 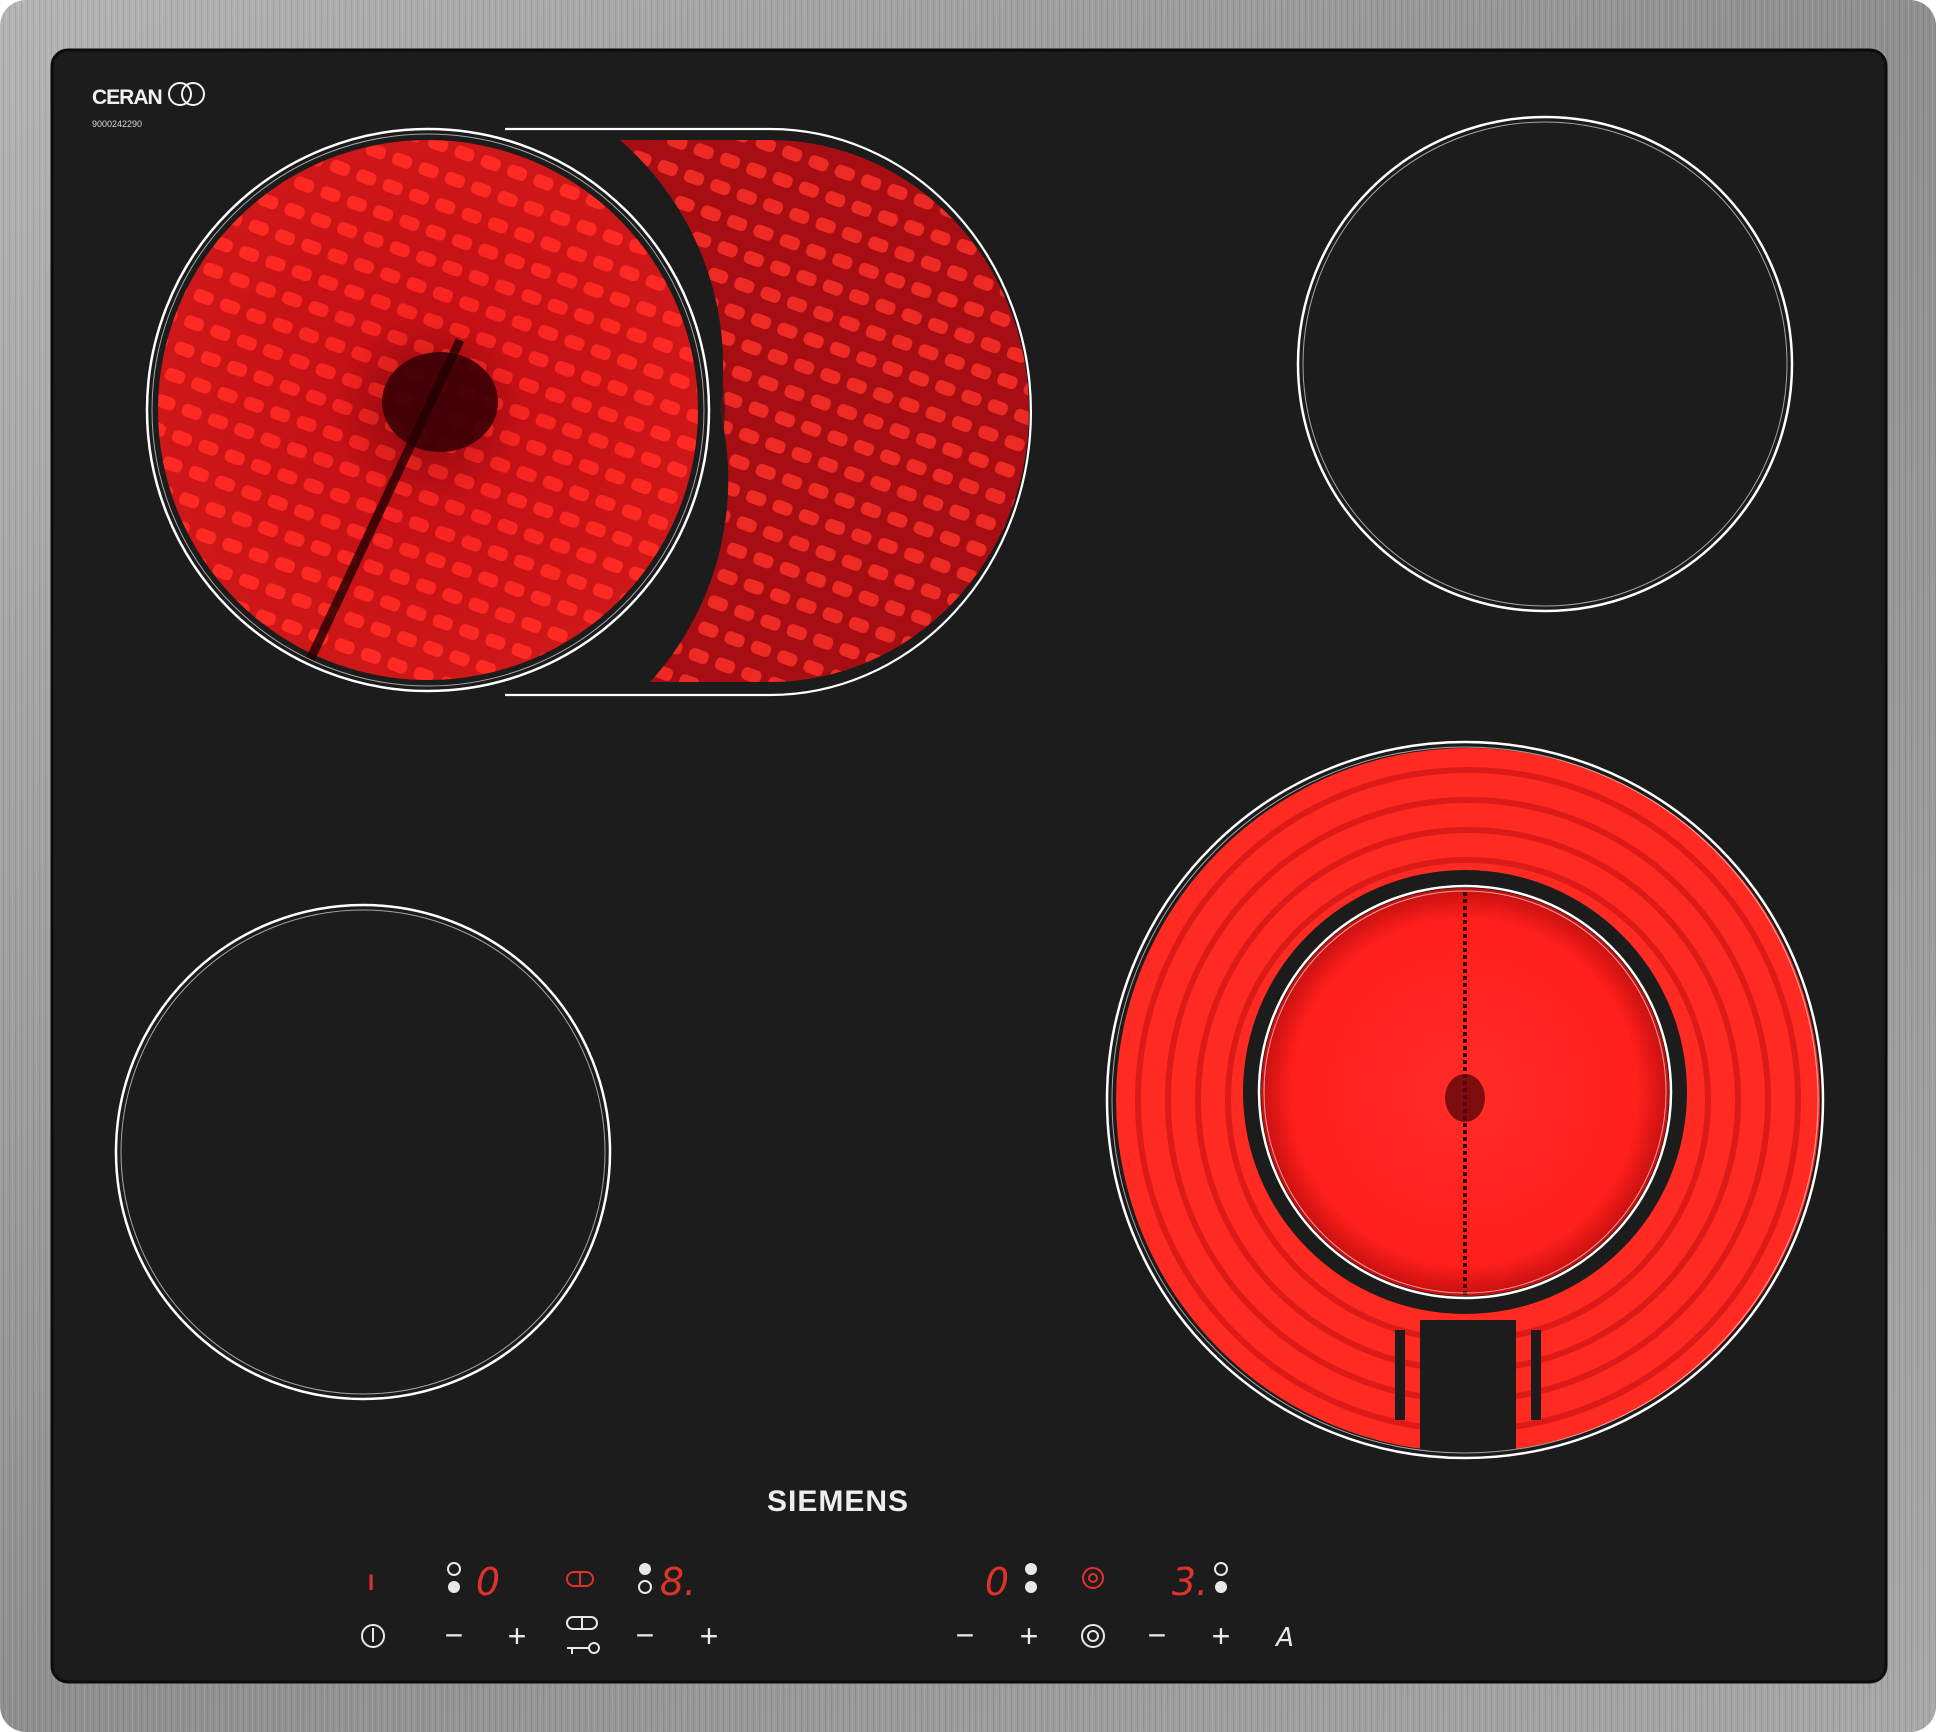 What do you see at coordinates (678, 1582) in the screenshot?
I see `zone2-level-display: 8.` at bounding box center [678, 1582].